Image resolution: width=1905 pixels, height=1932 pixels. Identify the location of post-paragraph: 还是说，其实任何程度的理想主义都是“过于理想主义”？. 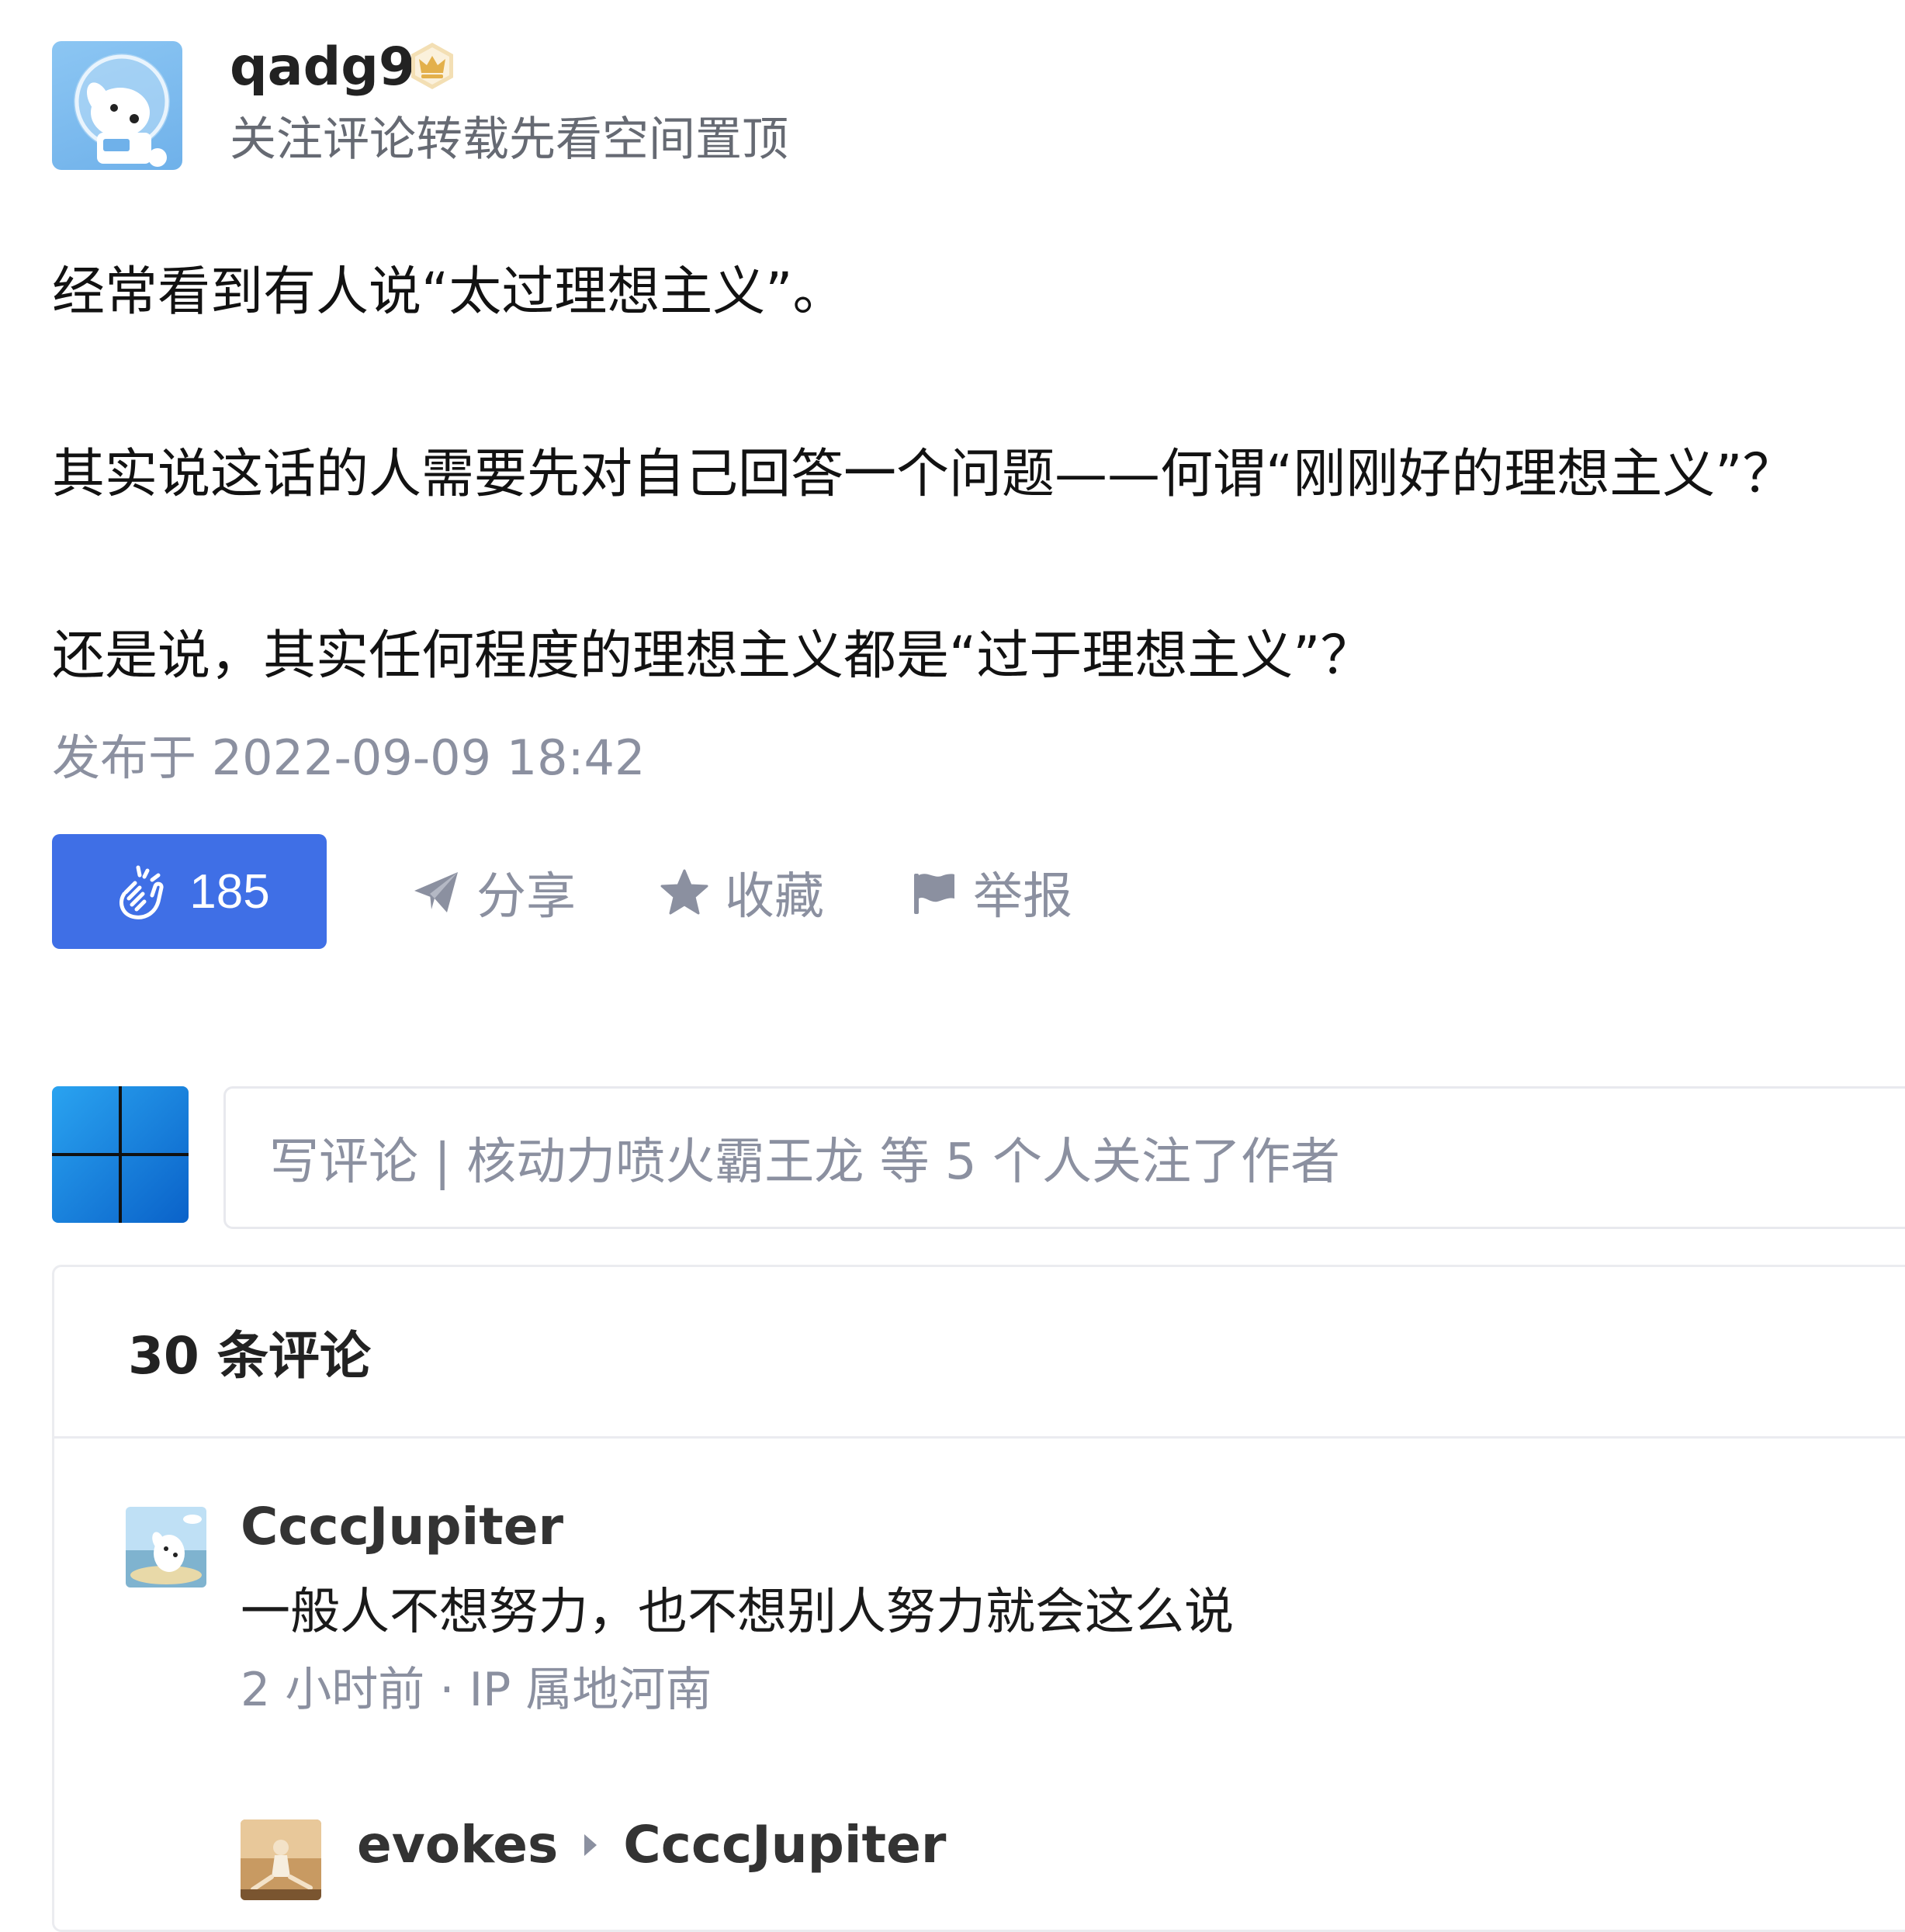
(712, 656).